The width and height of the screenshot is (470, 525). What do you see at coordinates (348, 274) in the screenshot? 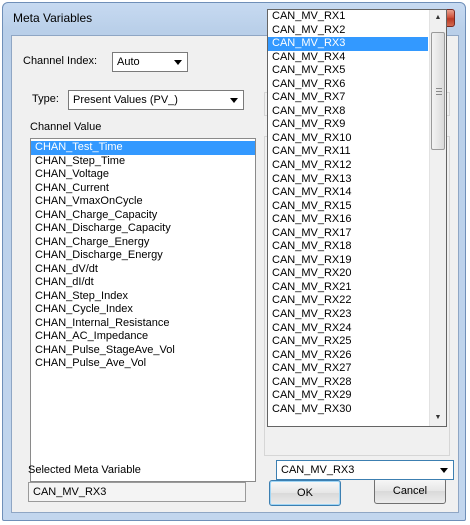
I see `dropdown-option: CAN_MV_RX20` at bounding box center [348, 274].